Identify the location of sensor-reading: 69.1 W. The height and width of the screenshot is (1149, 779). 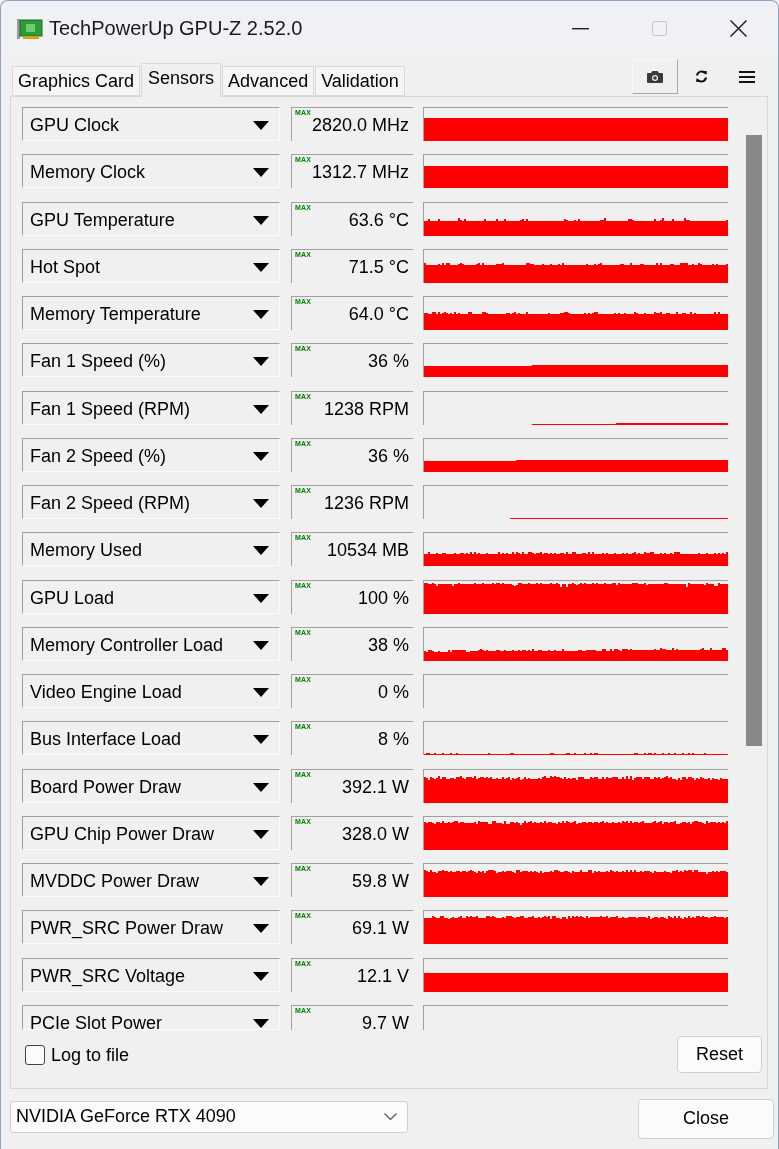
(380, 928).